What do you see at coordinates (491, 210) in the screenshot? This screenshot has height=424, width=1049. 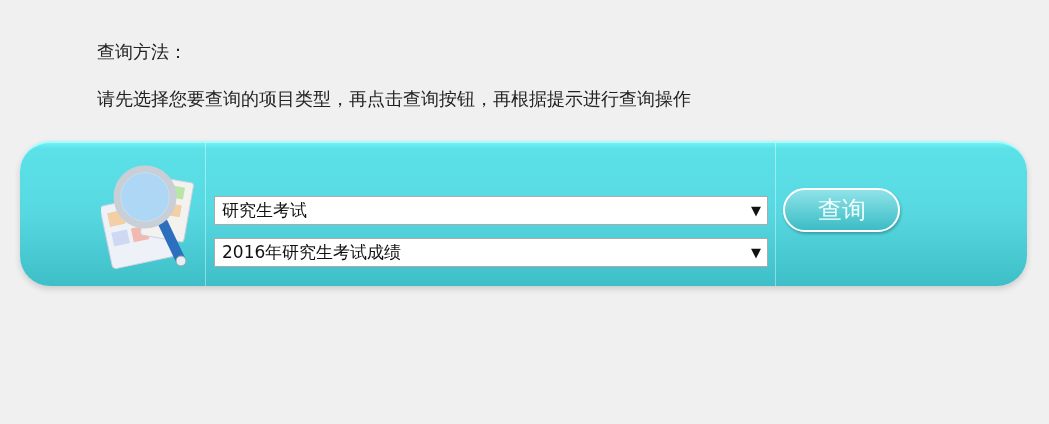 I see `dropdown: 研究生考试 ▼` at bounding box center [491, 210].